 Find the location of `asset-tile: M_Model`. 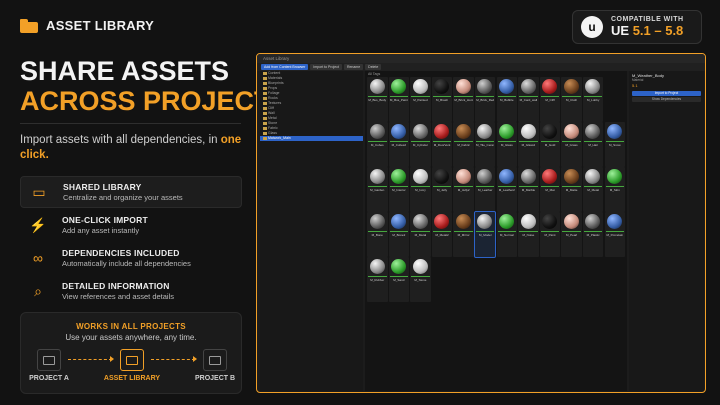

asset-tile: M_Model is located at coordinates (485, 234).